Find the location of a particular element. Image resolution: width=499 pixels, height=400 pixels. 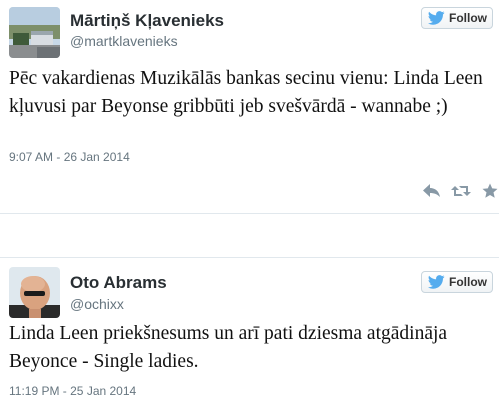

tweet-actions is located at coordinates (460, 191).